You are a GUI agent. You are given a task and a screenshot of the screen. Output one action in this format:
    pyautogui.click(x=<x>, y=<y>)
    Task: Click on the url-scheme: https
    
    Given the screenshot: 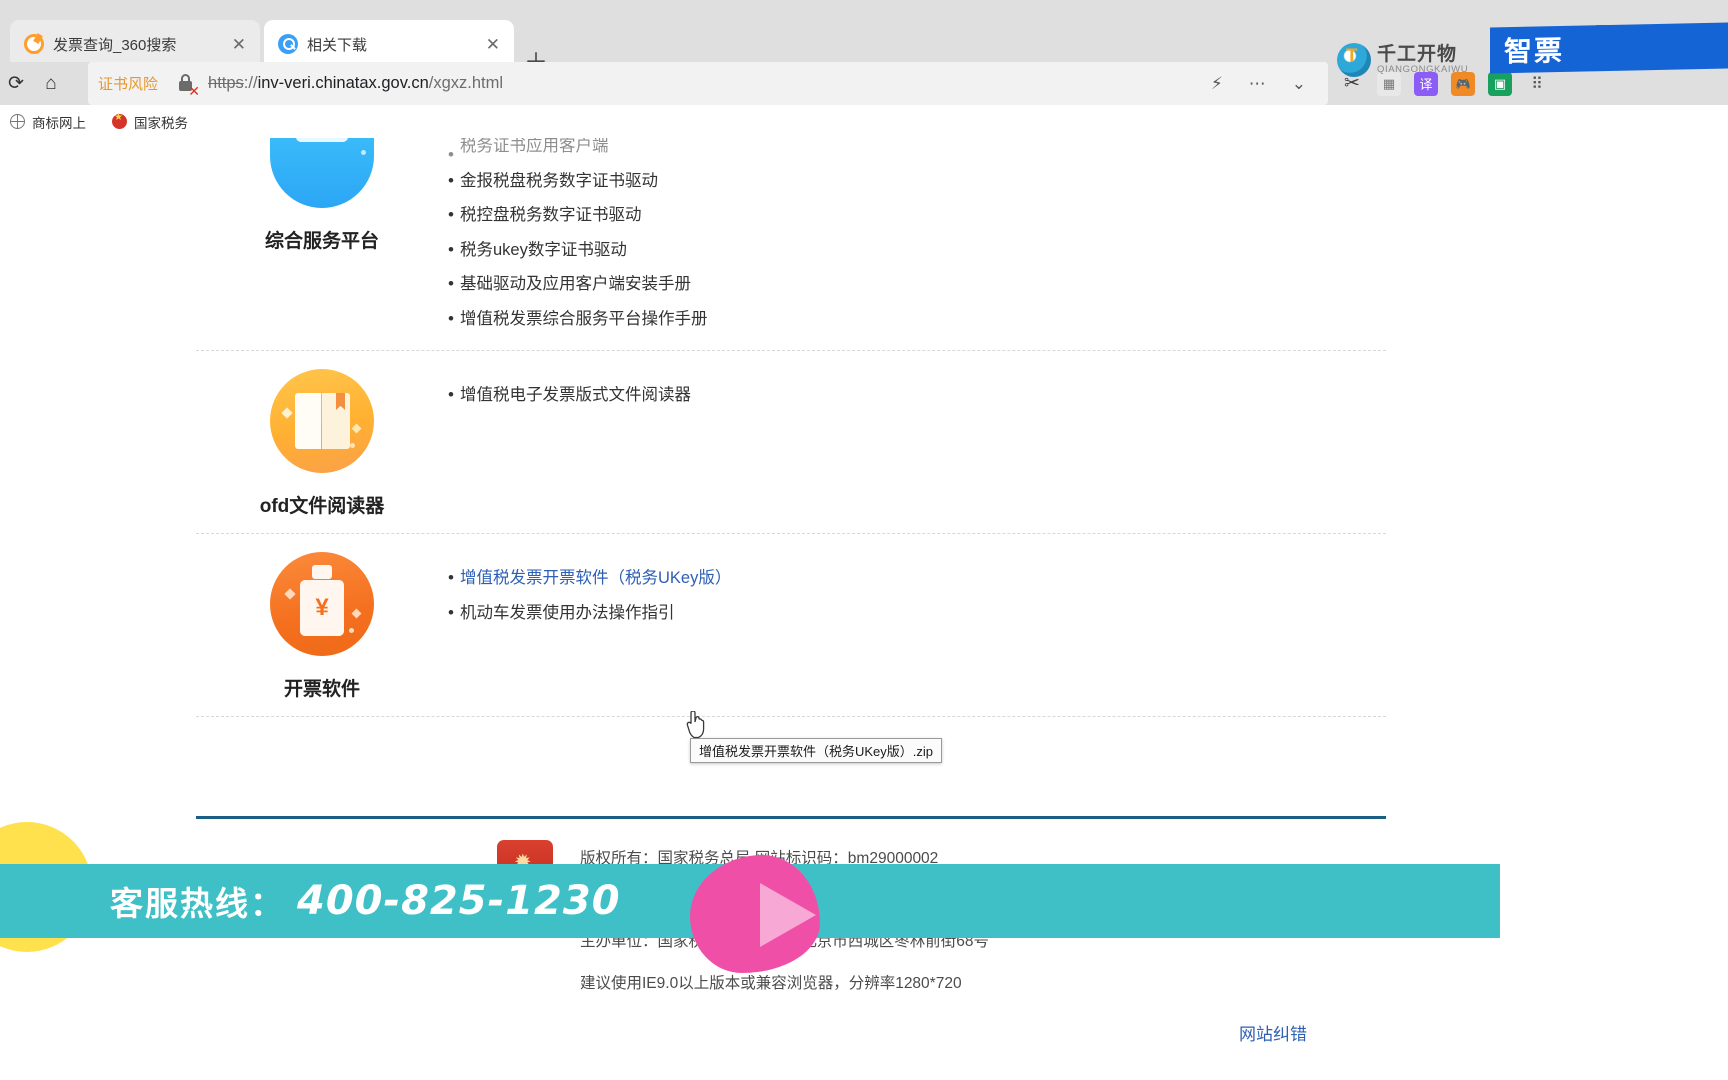 What is the action you would take?
    pyautogui.click(x=226, y=83)
    